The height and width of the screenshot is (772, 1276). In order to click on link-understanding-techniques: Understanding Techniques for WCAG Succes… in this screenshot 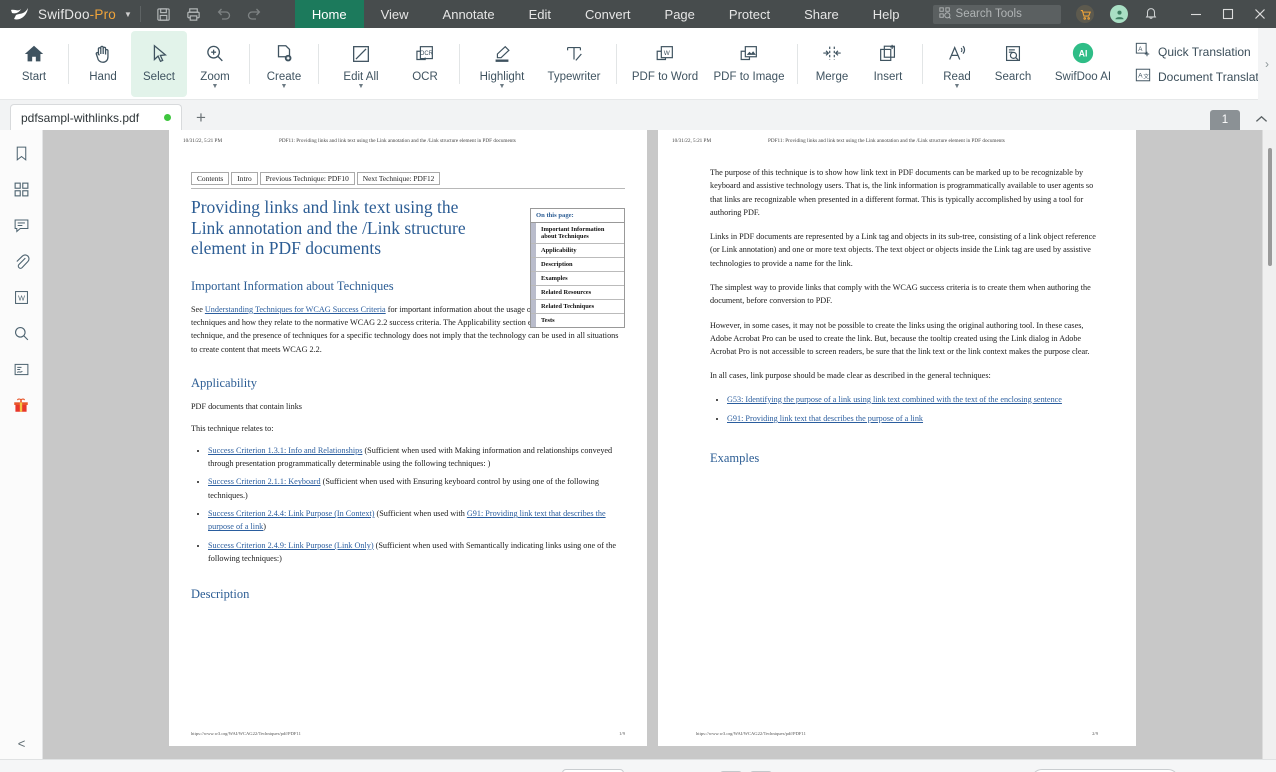, I will do `click(295, 309)`.